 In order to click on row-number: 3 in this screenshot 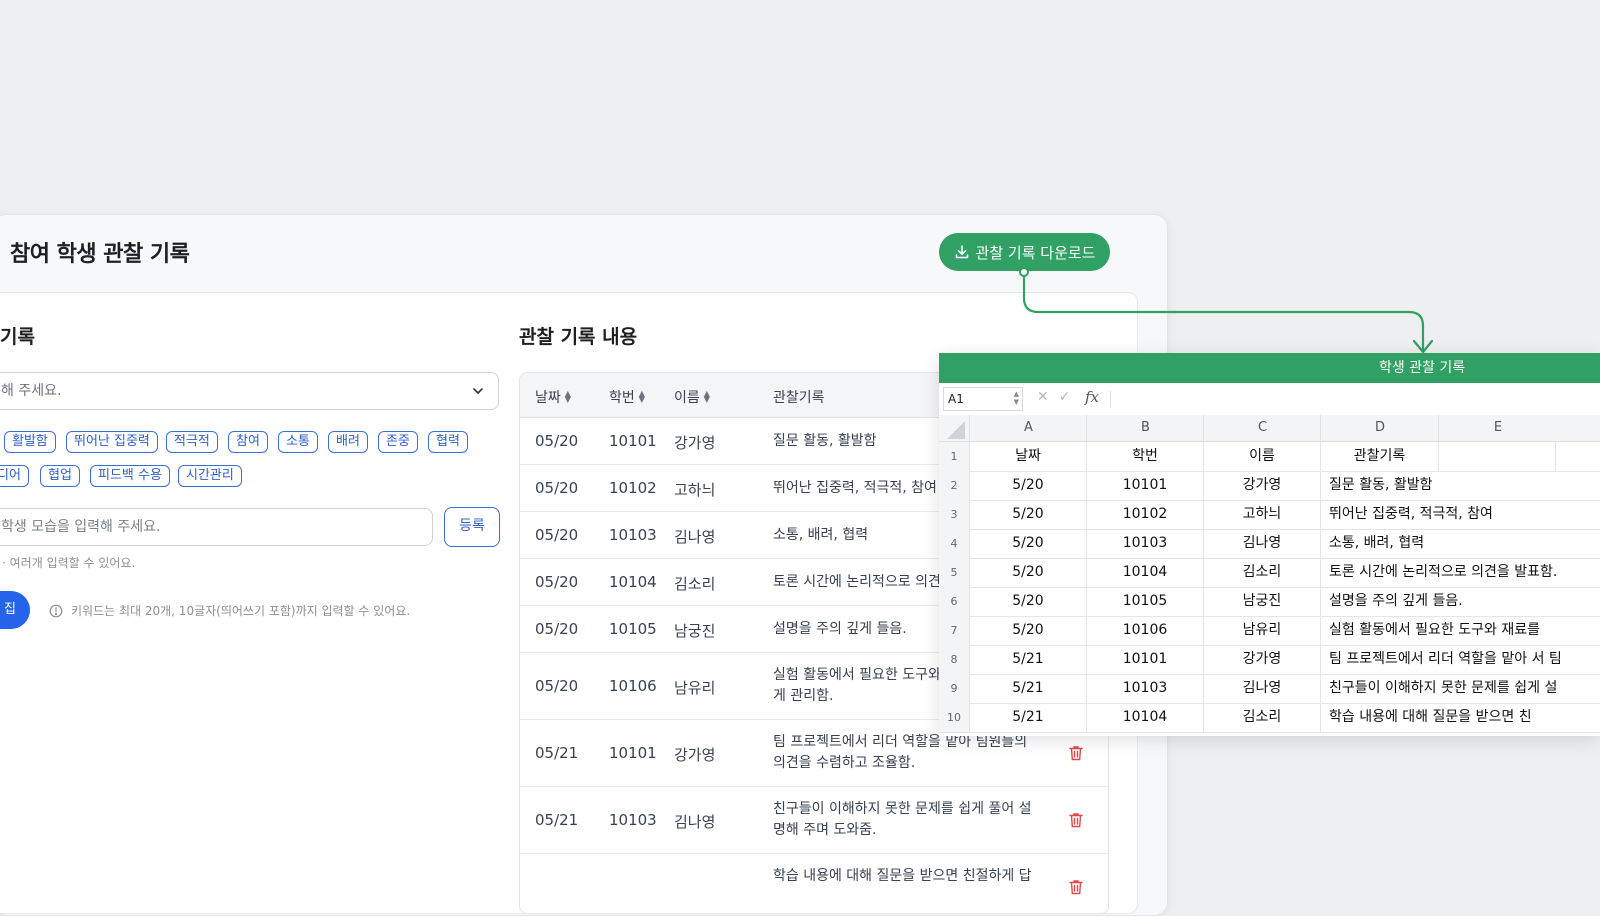, I will do `click(954, 514)`.